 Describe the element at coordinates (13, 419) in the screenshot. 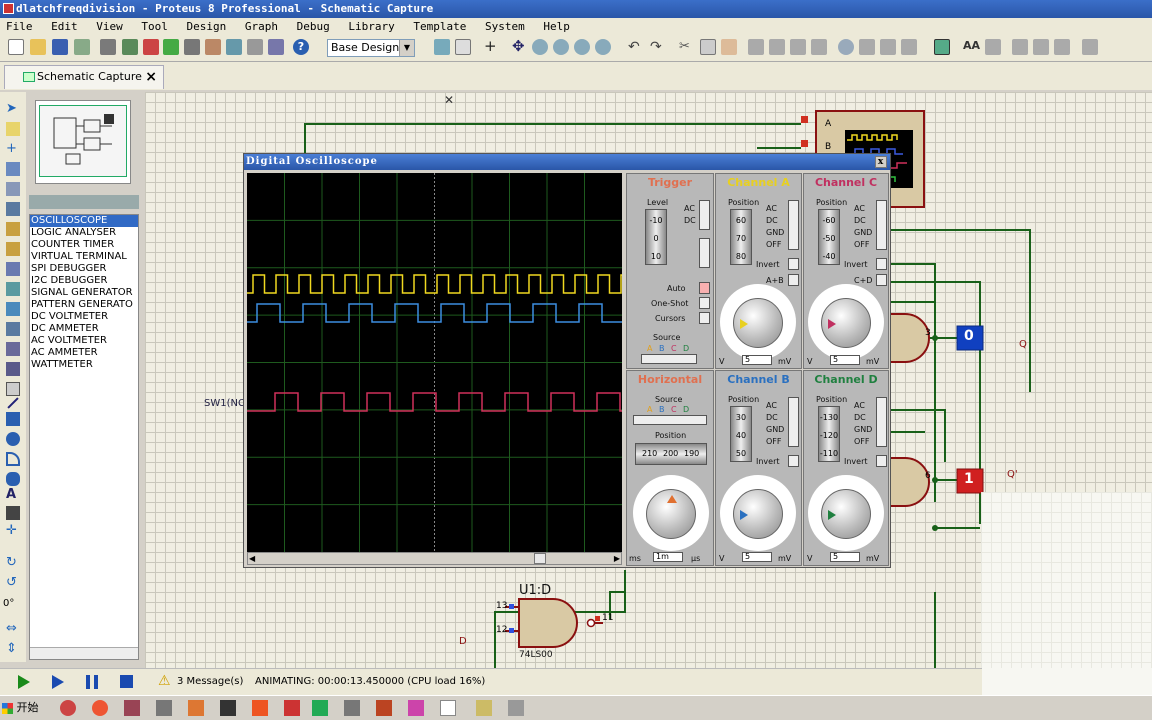

I see `box-tool-icon` at that location.